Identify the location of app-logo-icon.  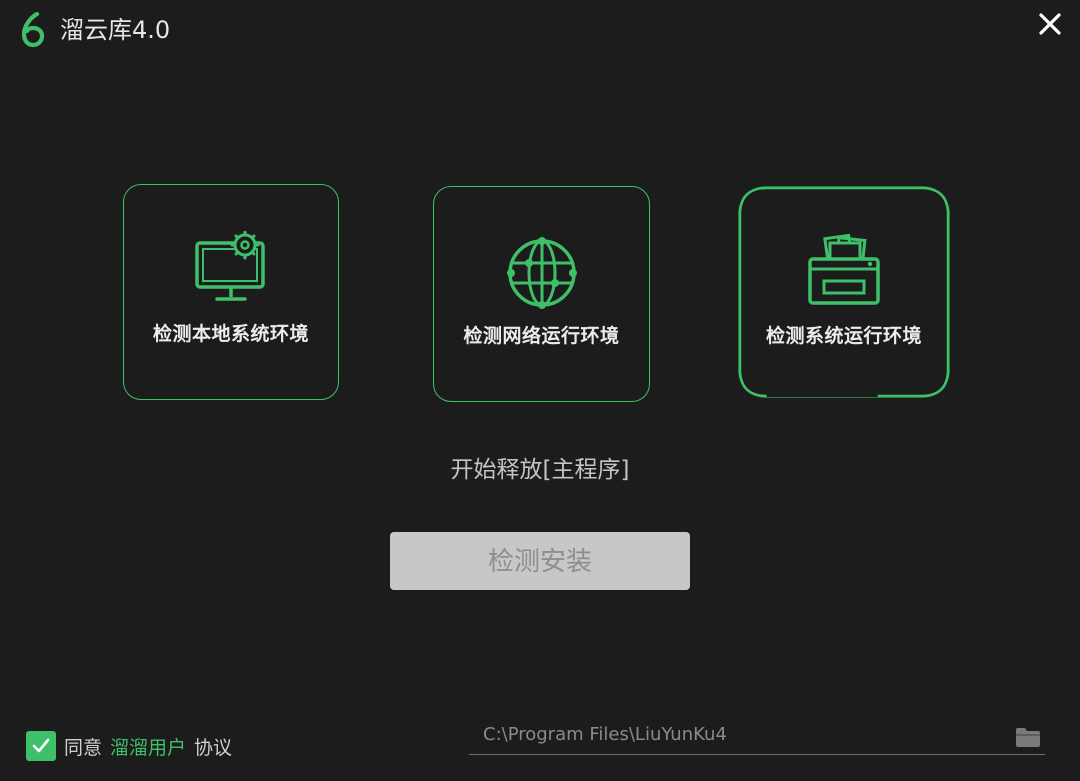
(33, 30).